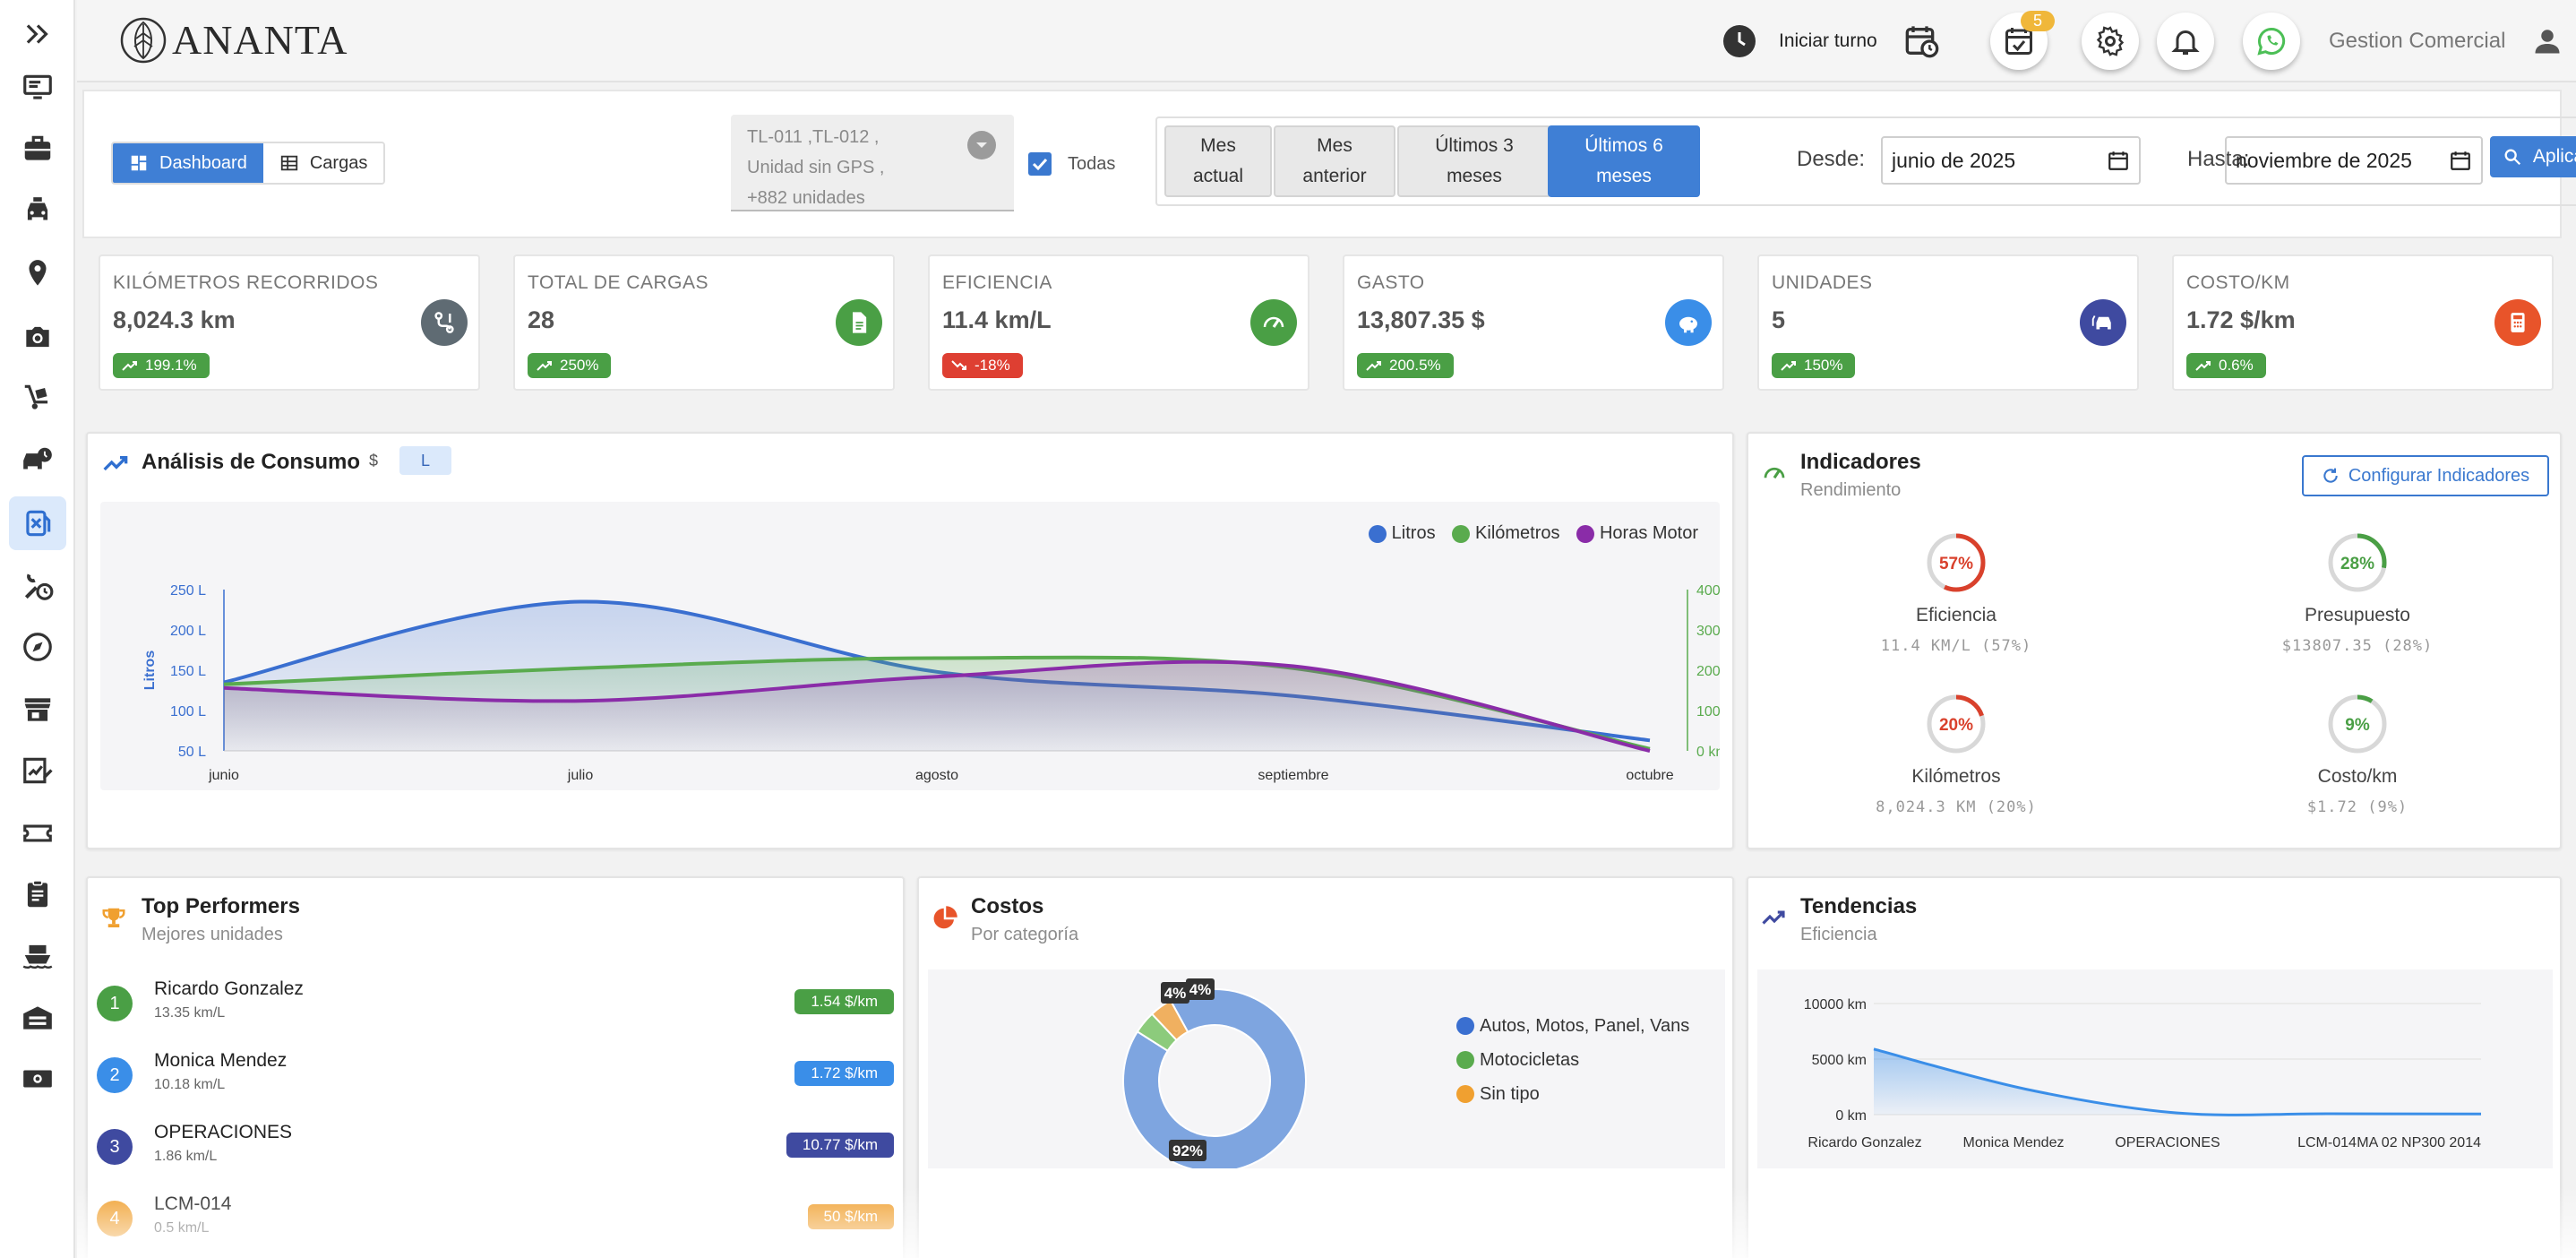 The height and width of the screenshot is (1258, 2576). Describe the element at coordinates (37, 710) in the screenshot. I see `sidebar-store-icon` at that location.